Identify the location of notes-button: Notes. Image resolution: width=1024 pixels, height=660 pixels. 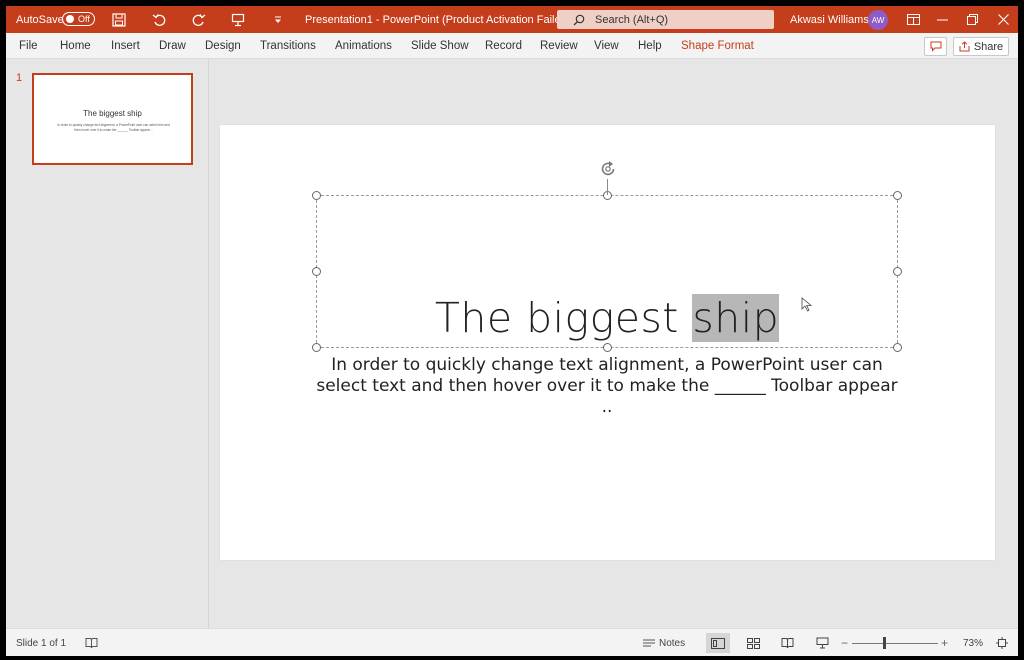
(664, 642).